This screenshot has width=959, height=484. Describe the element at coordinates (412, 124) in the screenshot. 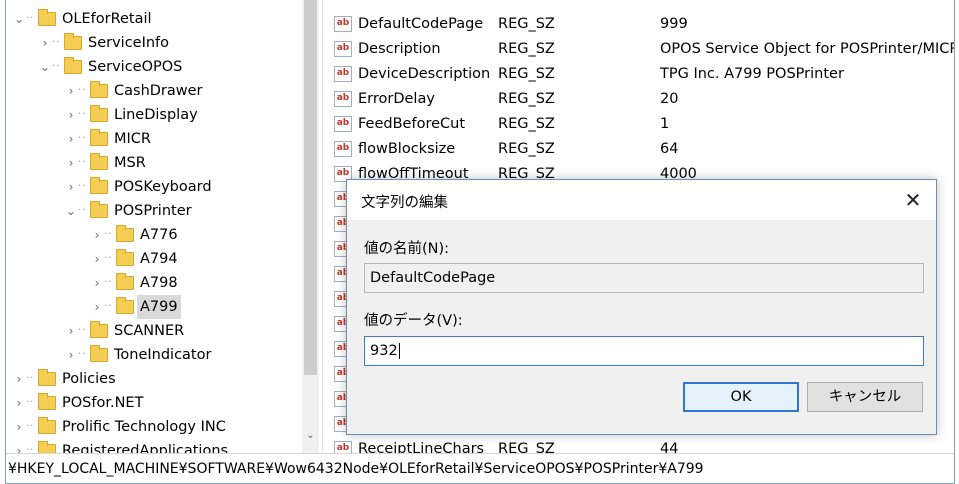

I see `value-name: FeedBeforeCut` at that location.